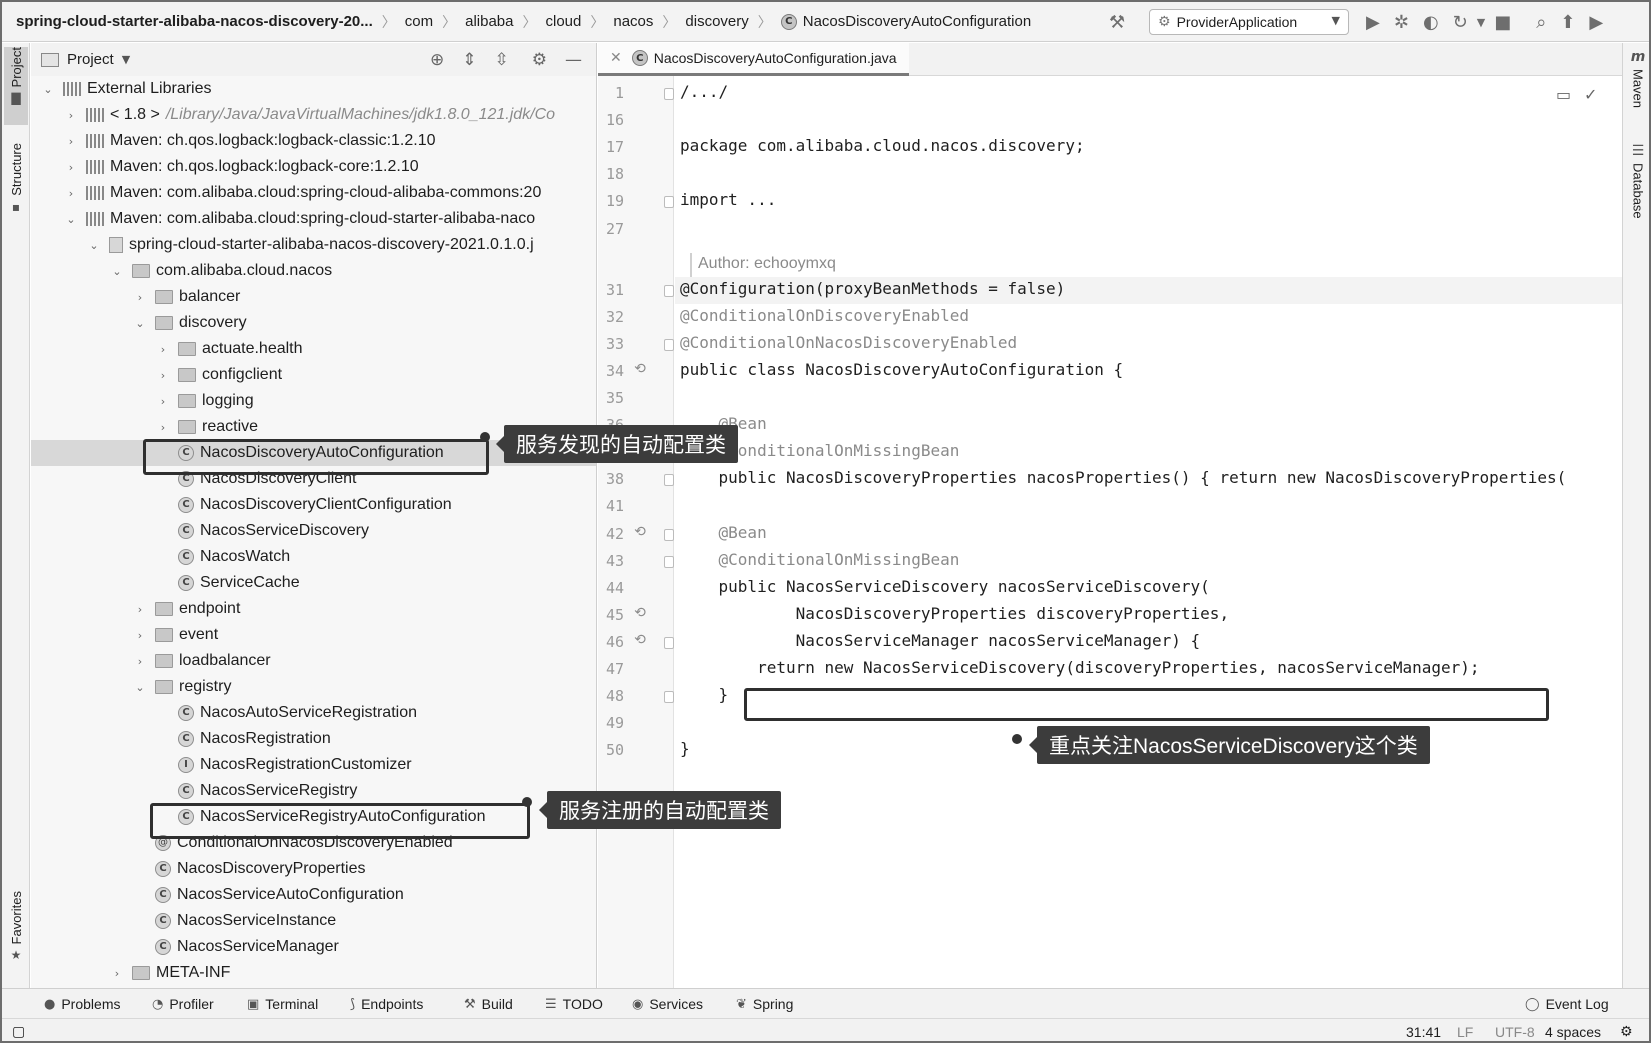  Describe the element at coordinates (313, 531) in the screenshot. I see `tree-item: ›CNacosServiceDiscovery` at that location.